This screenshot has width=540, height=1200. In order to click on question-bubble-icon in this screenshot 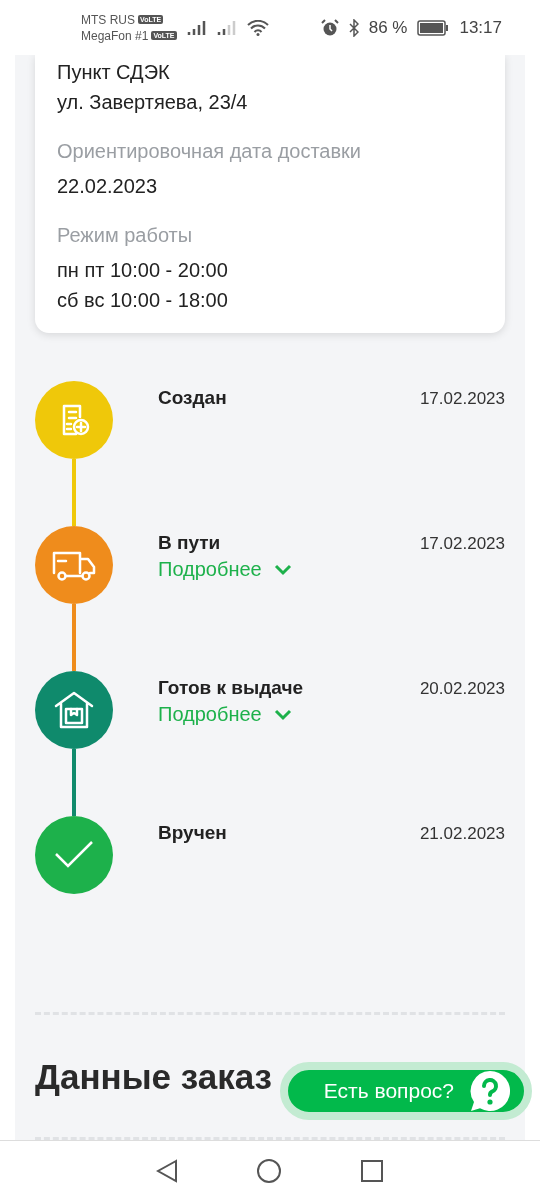, I will do `click(490, 1091)`.